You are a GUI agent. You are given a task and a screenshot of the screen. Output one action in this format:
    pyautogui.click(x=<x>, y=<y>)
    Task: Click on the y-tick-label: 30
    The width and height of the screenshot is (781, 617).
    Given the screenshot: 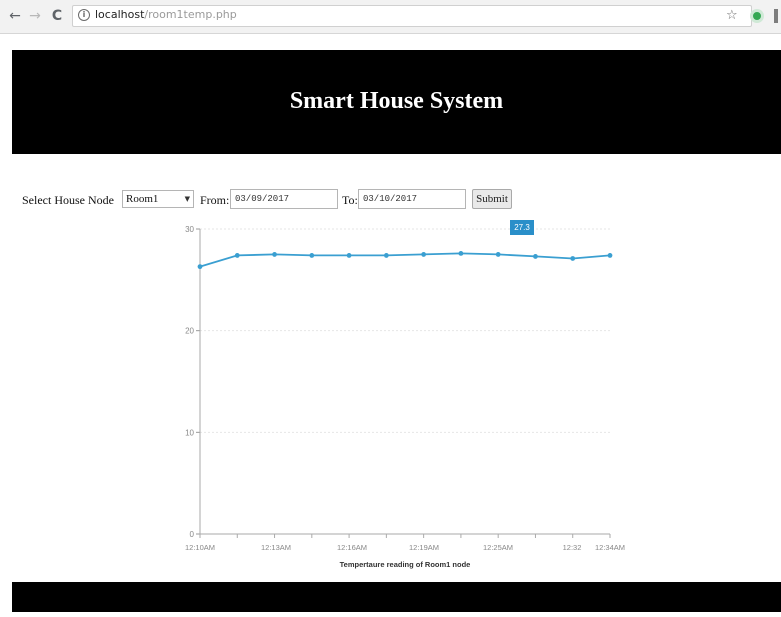 What is the action you would take?
    pyautogui.click(x=189, y=229)
    